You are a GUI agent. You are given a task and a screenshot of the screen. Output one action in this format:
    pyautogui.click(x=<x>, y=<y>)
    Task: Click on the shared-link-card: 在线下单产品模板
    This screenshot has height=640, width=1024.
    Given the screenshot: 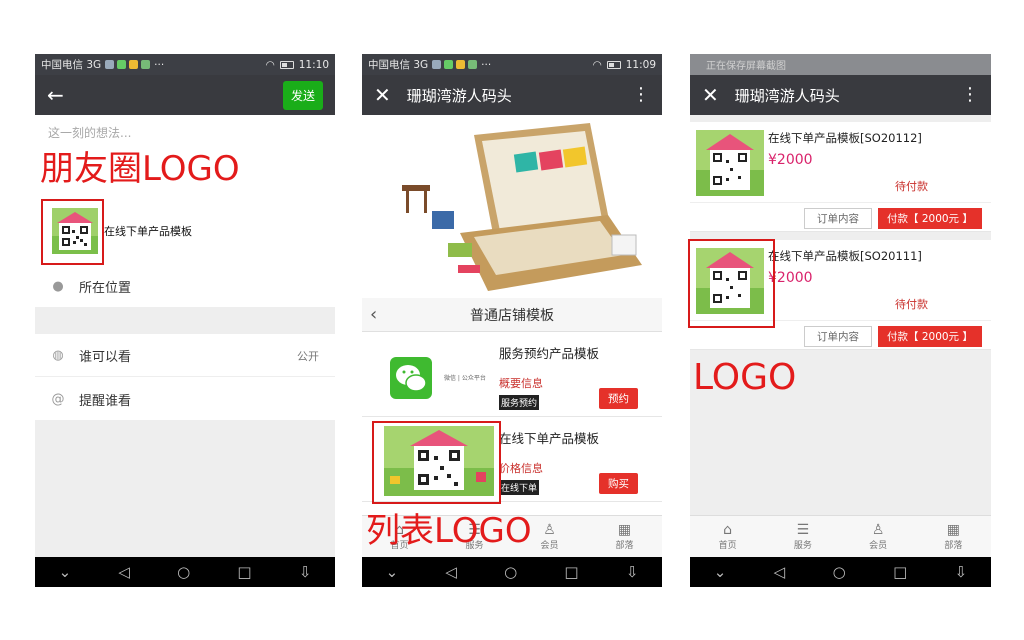 What is the action you would take?
    pyautogui.click(x=122, y=231)
    